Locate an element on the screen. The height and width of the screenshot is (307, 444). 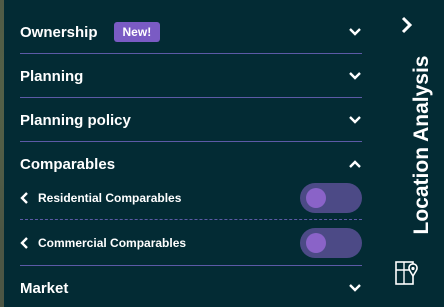
section-planning-policy: Planning policy is located at coordinates (191, 120).